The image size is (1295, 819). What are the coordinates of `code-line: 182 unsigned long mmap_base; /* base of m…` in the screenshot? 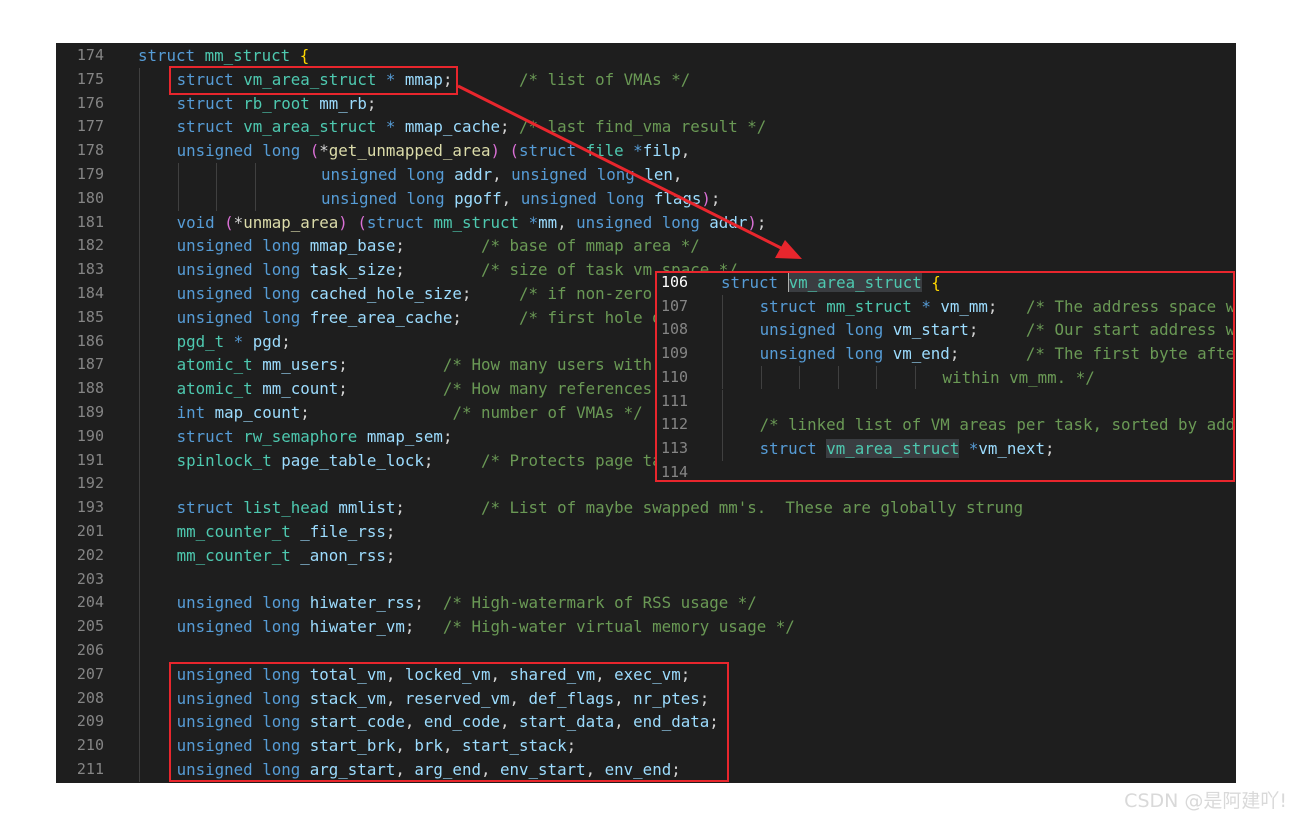 It's located at (646, 246).